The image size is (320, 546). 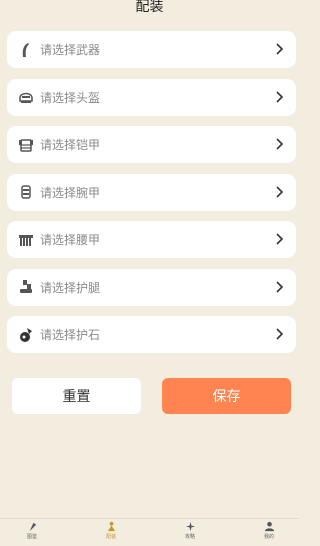 What do you see at coordinates (26, 97) in the screenshot?
I see `helmet-icon` at bounding box center [26, 97].